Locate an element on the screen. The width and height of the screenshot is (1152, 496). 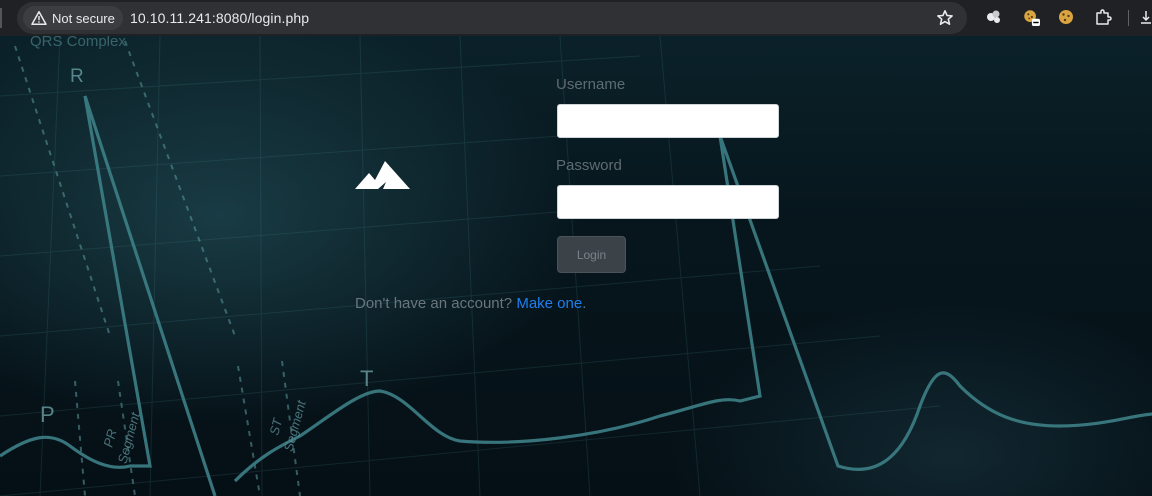
pr-segment-label: PR Segment is located at coordinates (121, 437).